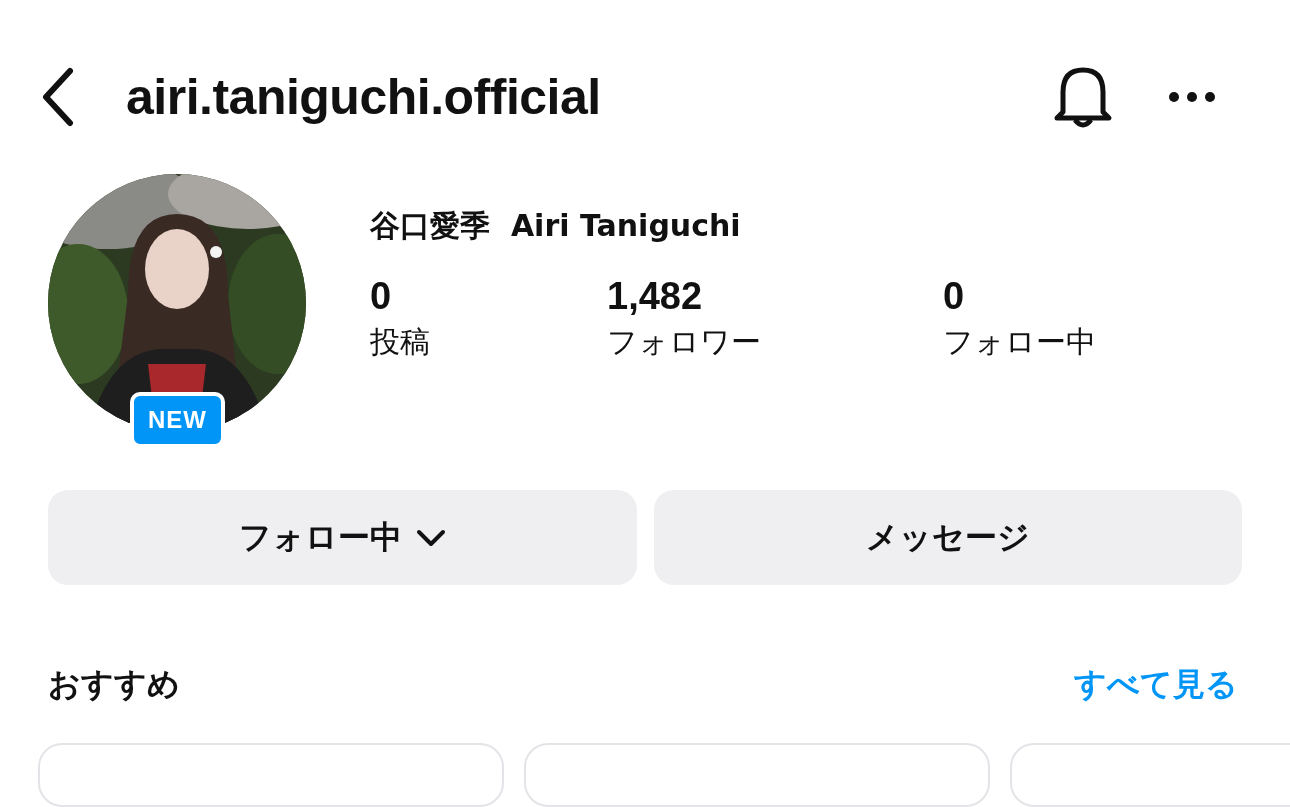 This screenshot has height=807, width=1290. Describe the element at coordinates (364, 97) in the screenshot. I see `username-title: airi.taniguchi.official` at that location.